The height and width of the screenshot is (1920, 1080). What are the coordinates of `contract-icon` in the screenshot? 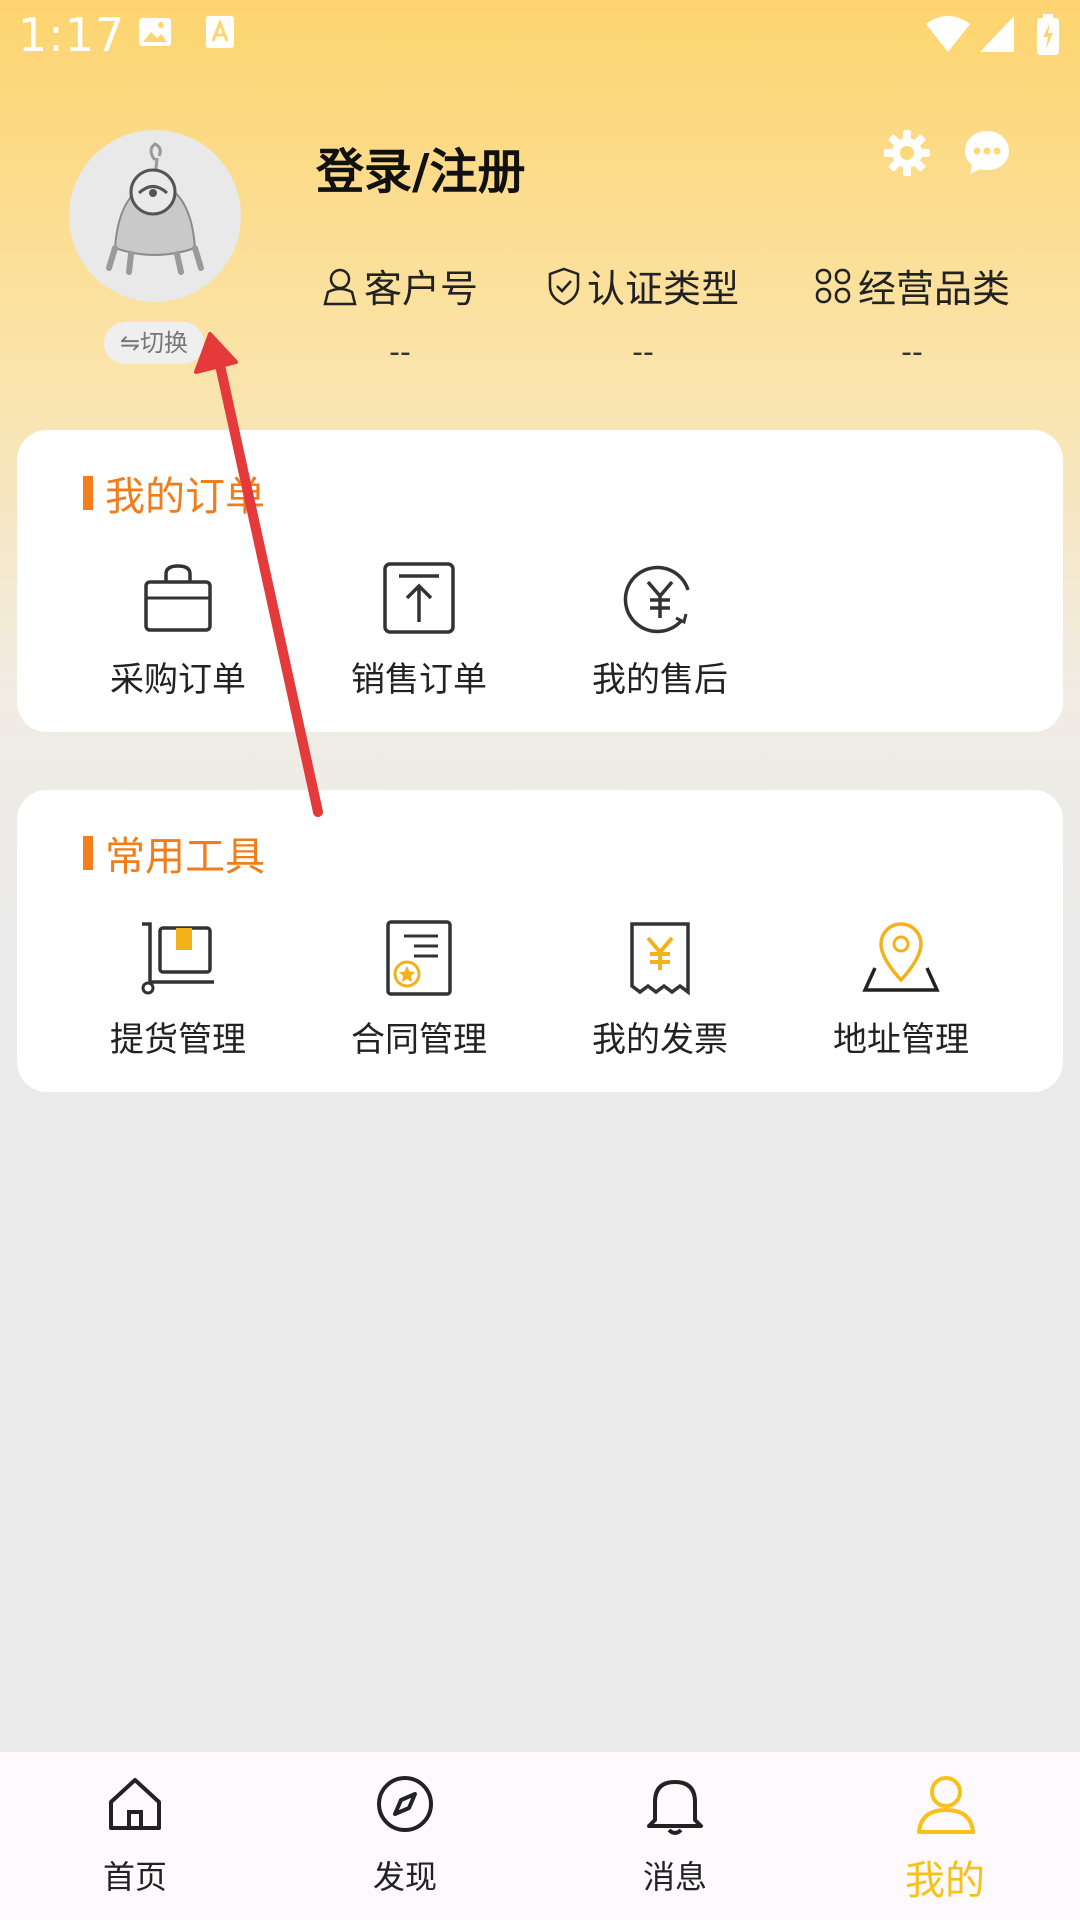 It's located at (419, 958).